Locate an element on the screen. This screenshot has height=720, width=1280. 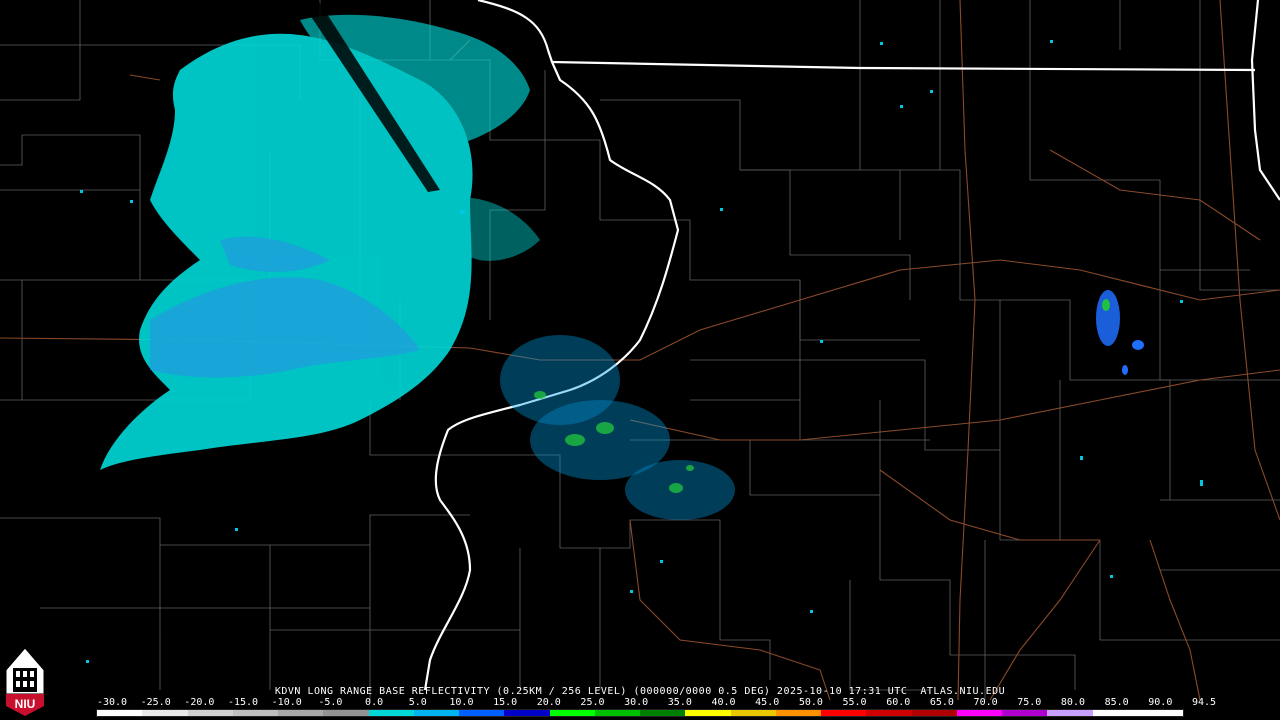
colorbar-label: 75.0 is located at coordinates (1029, 702).